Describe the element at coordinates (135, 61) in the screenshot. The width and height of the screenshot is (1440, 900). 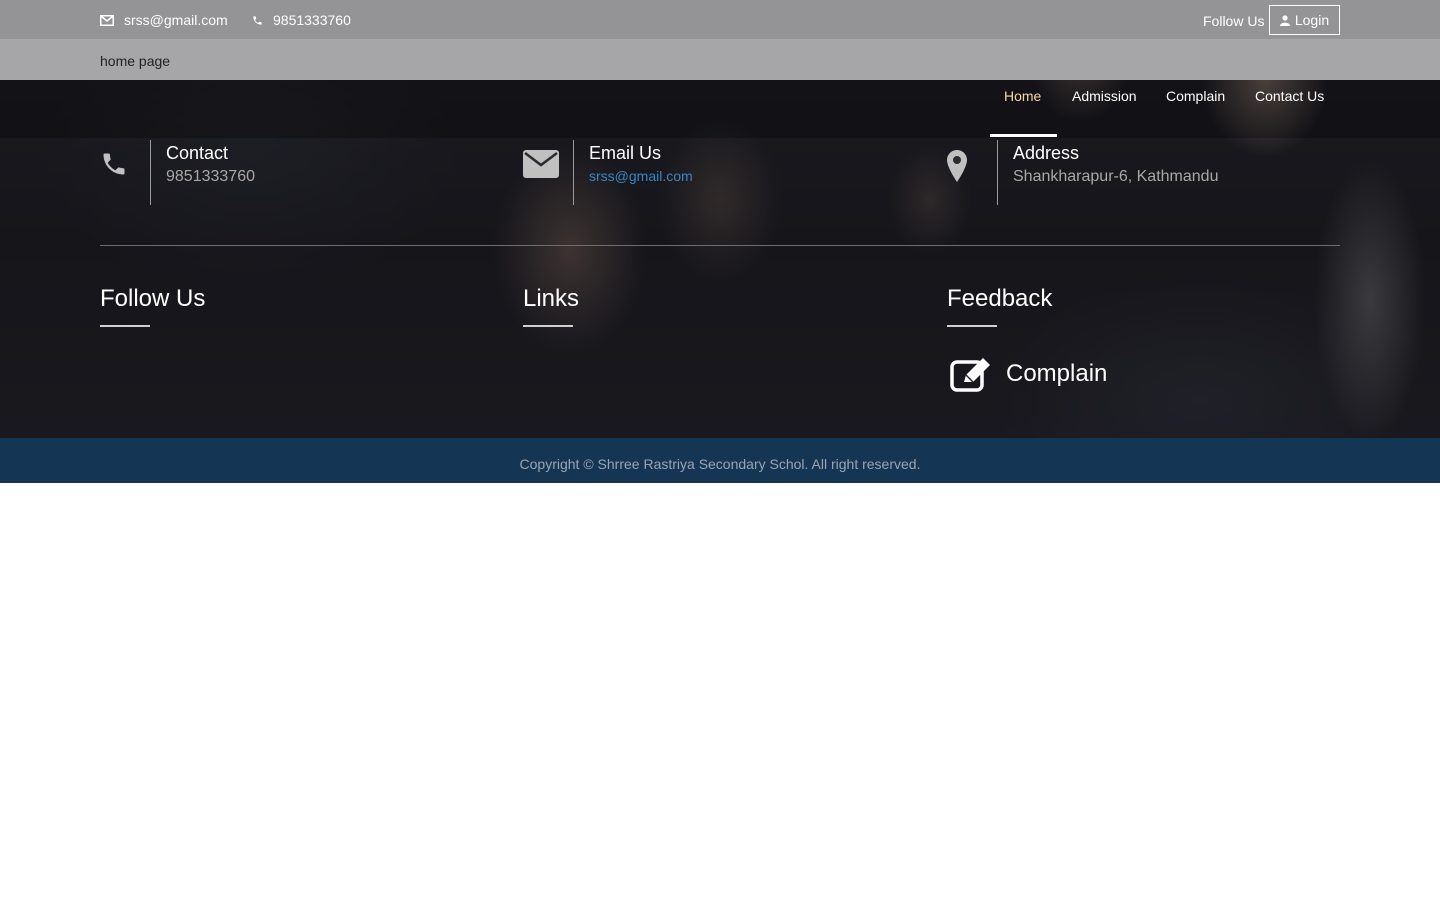
I see `site-brand: home page` at that location.